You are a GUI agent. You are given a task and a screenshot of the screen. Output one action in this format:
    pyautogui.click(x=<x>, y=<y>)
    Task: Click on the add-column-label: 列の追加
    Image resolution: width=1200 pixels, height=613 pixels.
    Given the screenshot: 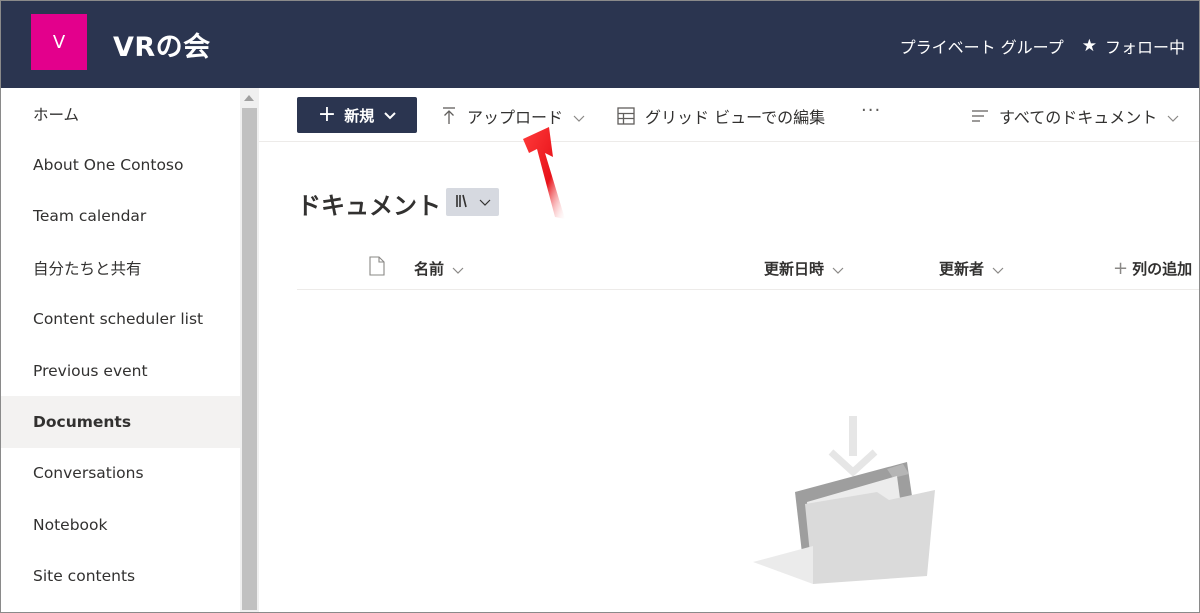 What is the action you would take?
    pyautogui.click(x=1162, y=269)
    